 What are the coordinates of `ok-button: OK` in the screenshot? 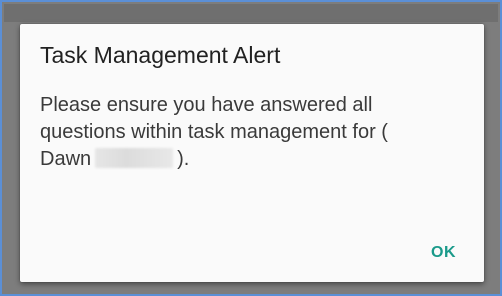 It's located at (443, 253).